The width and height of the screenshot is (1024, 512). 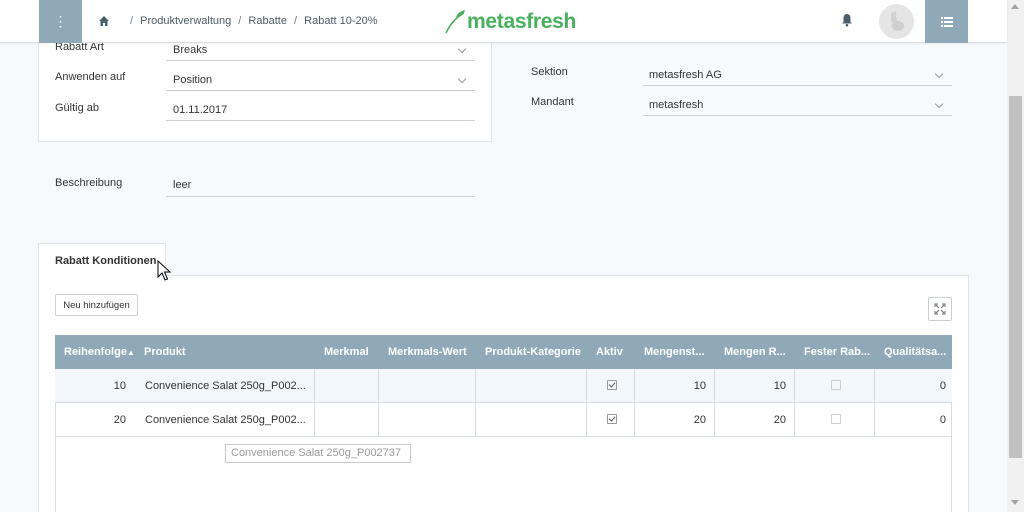 I want to click on breadcrumb-item-rabatte: Rabatte, so click(x=267, y=21).